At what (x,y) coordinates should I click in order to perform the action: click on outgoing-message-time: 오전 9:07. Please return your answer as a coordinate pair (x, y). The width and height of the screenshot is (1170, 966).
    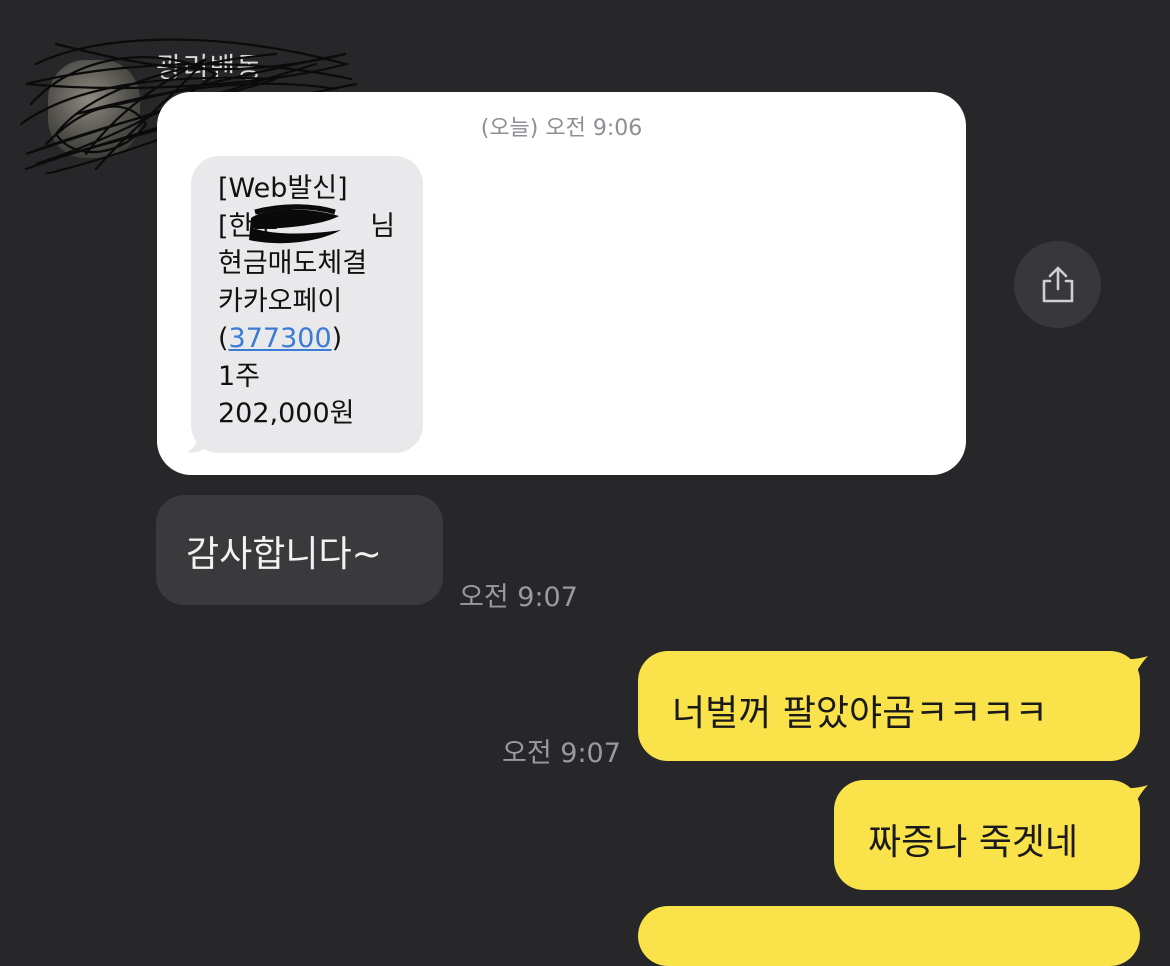
    Looking at the image, I should click on (561, 753).